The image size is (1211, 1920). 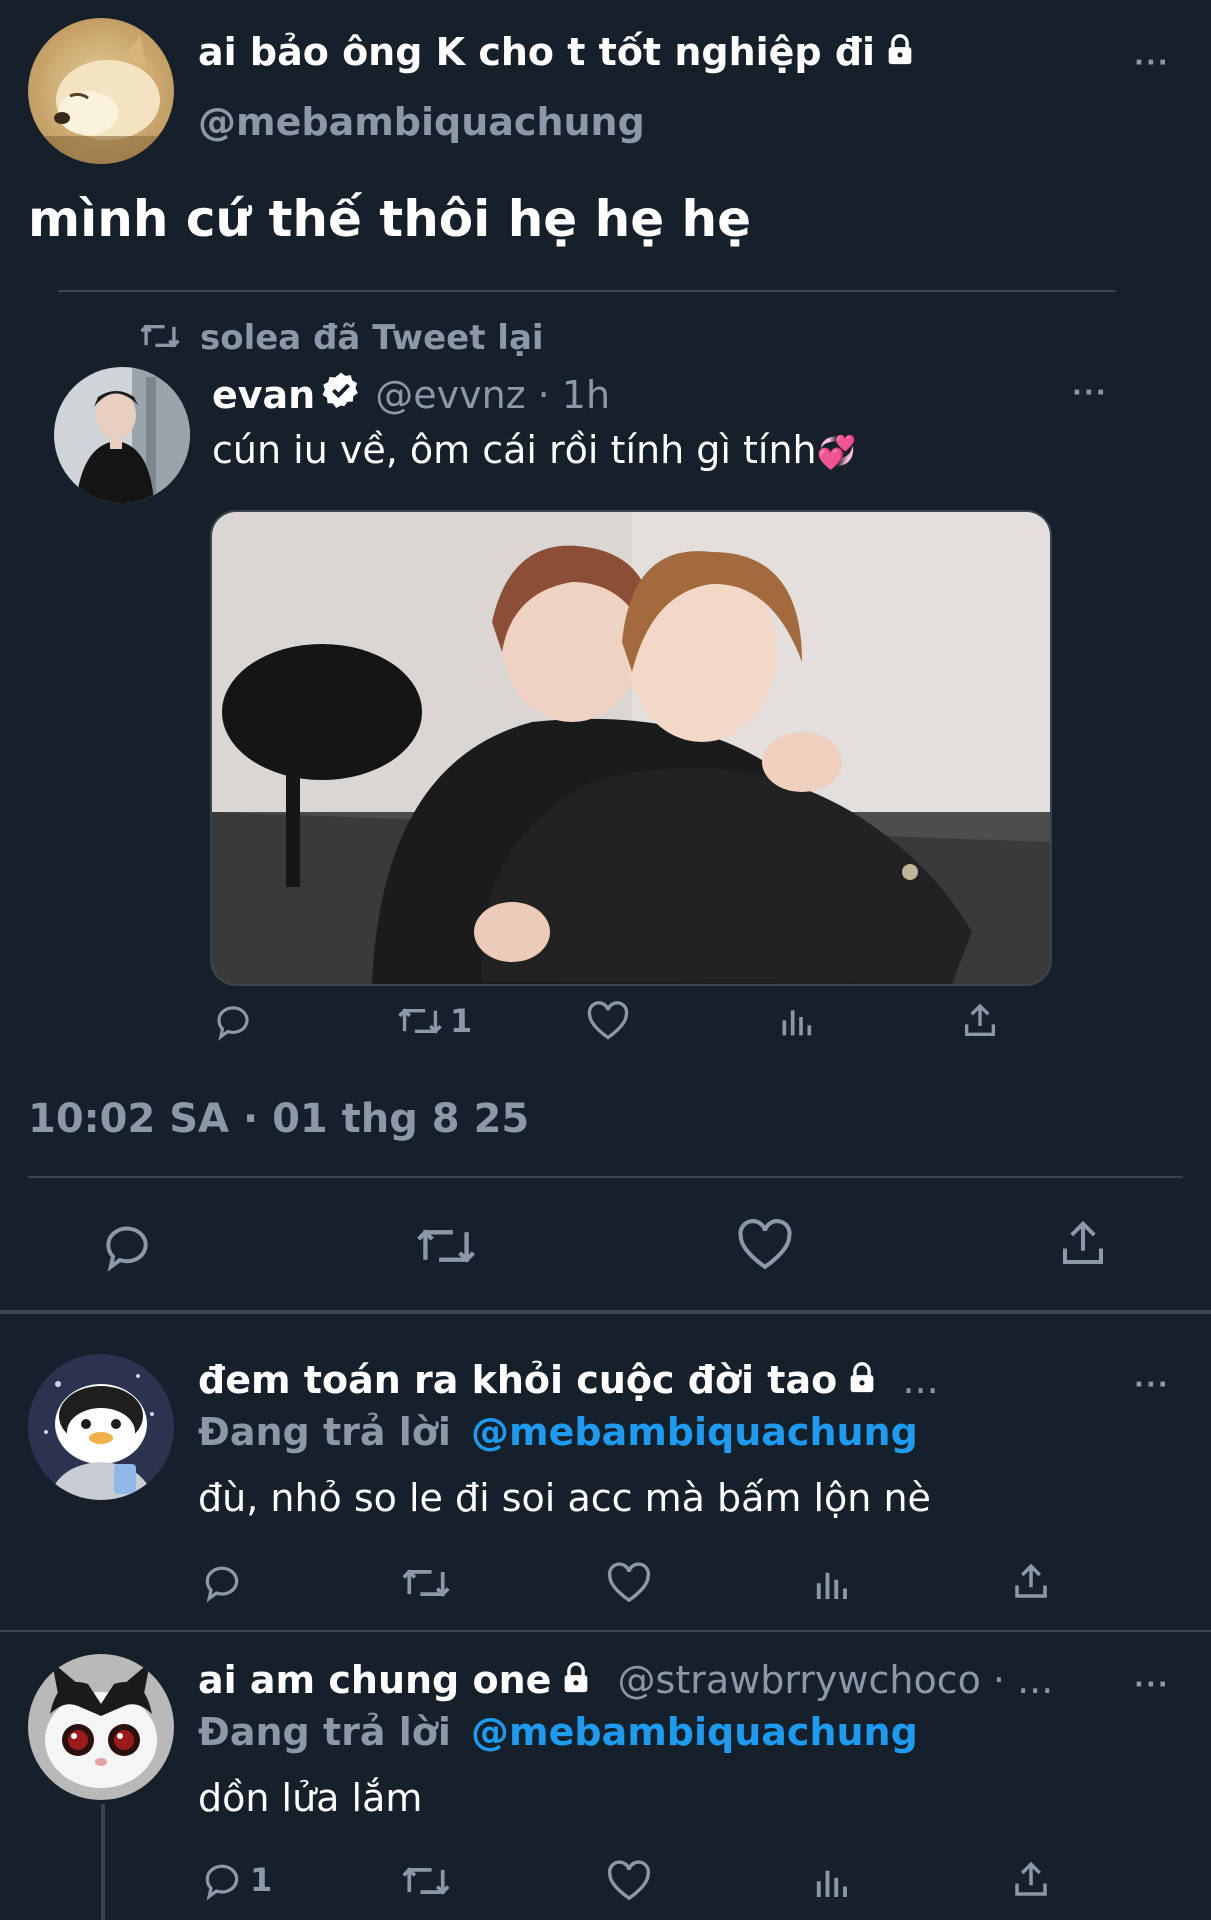 What do you see at coordinates (514, 450) in the screenshot?
I see `retweet-text: cún iu về, ôm cái rồi tính gì tính` at bounding box center [514, 450].